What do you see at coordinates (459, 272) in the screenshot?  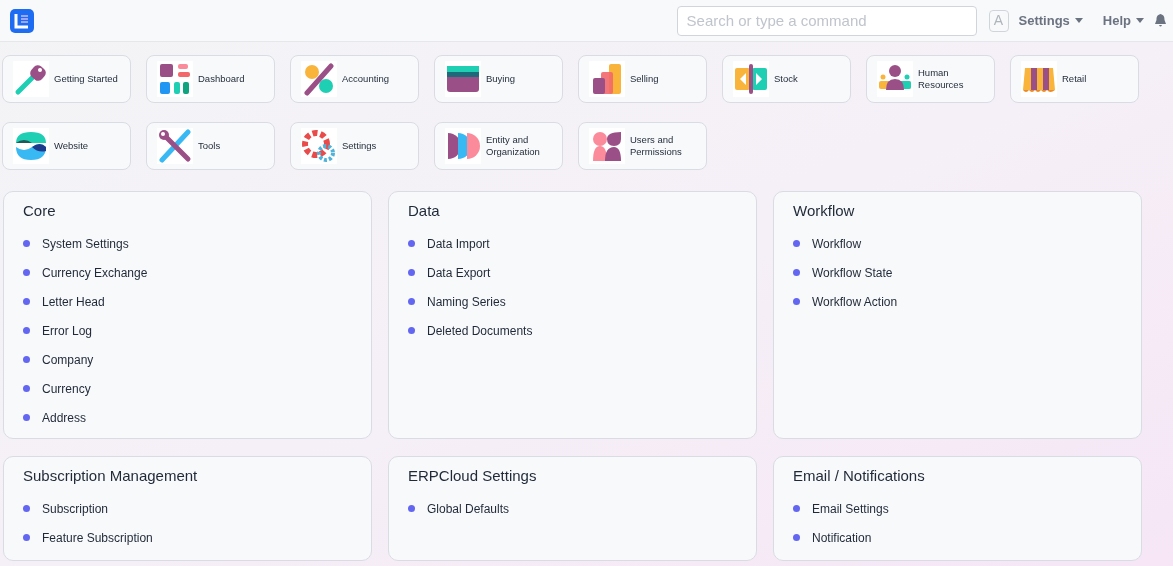 I see `shortcut-link: Data Export` at bounding box center [459, 272].